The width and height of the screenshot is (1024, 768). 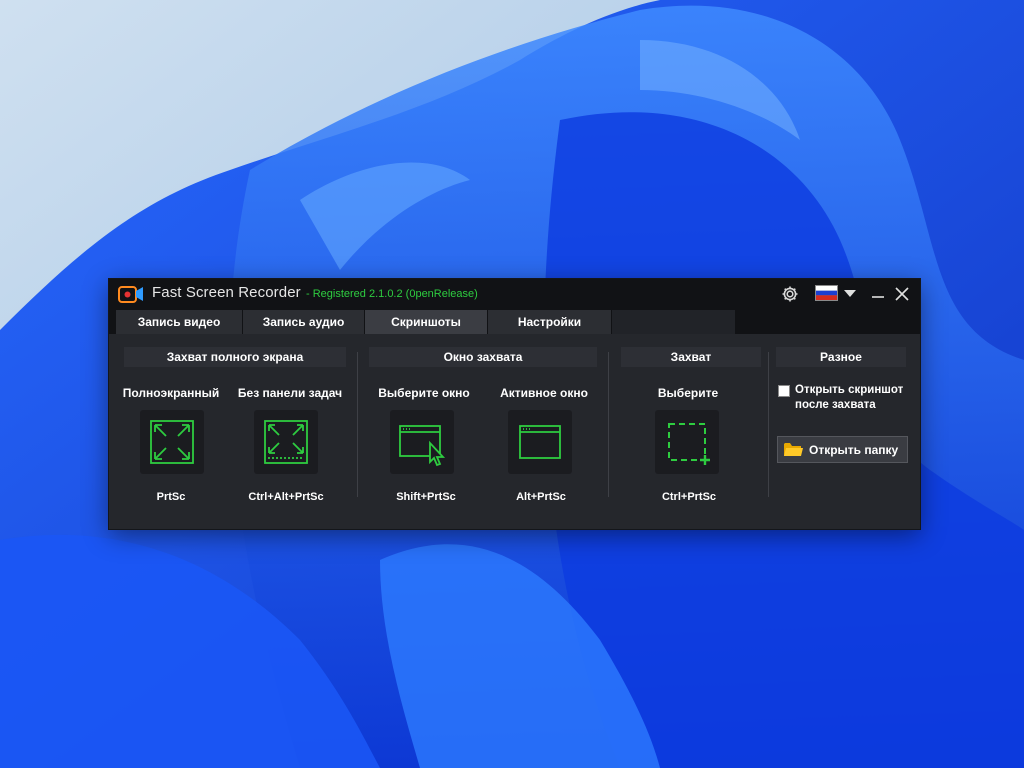 I want to click on fullscreen-no-taskbar-icon, so click(x=286, y=442).